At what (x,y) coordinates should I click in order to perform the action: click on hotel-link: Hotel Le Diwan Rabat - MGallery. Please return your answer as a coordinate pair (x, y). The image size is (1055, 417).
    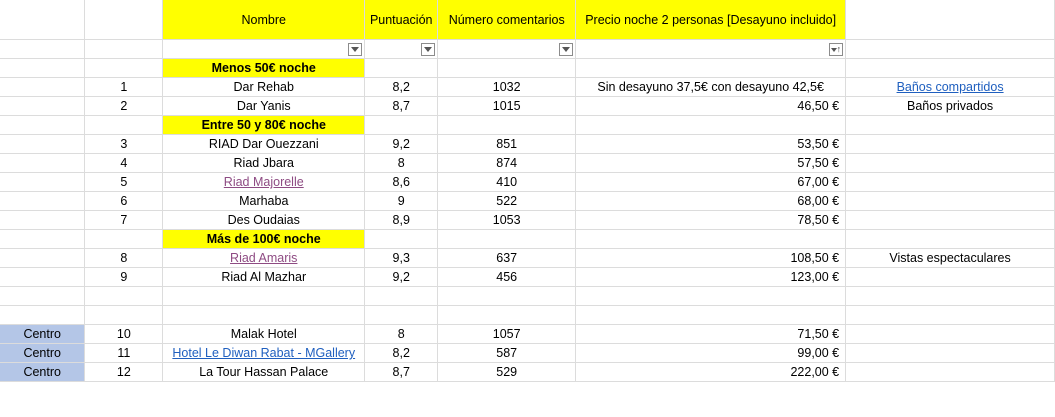
    Looking at the image, I should click on (263, 353).